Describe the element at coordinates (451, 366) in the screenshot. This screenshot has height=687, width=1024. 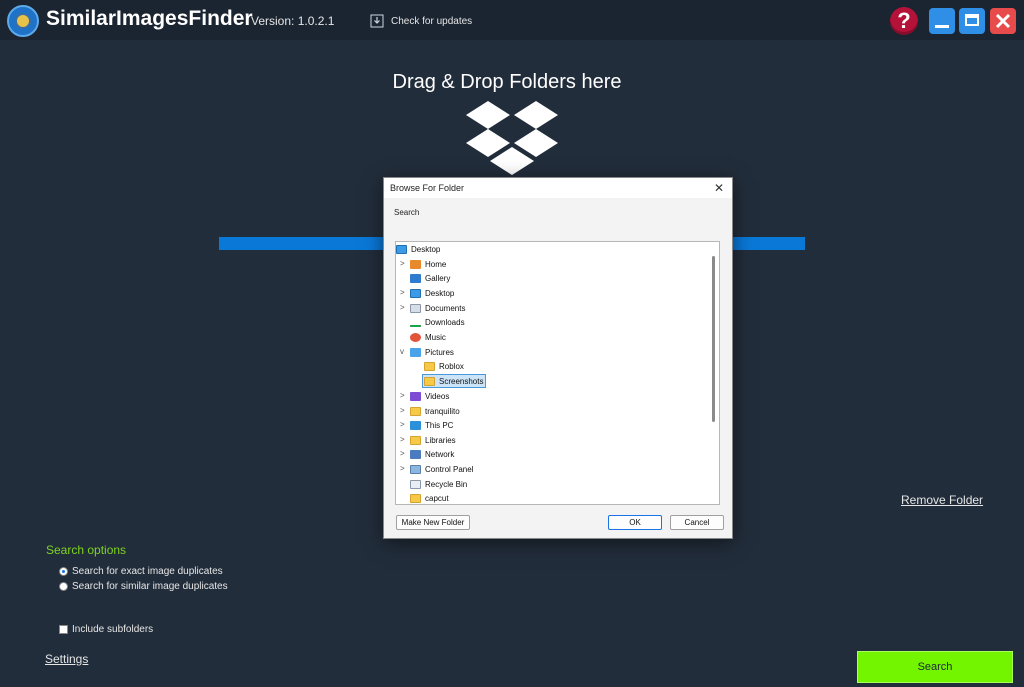
I see `tree-item-label: Roblox` at that location.